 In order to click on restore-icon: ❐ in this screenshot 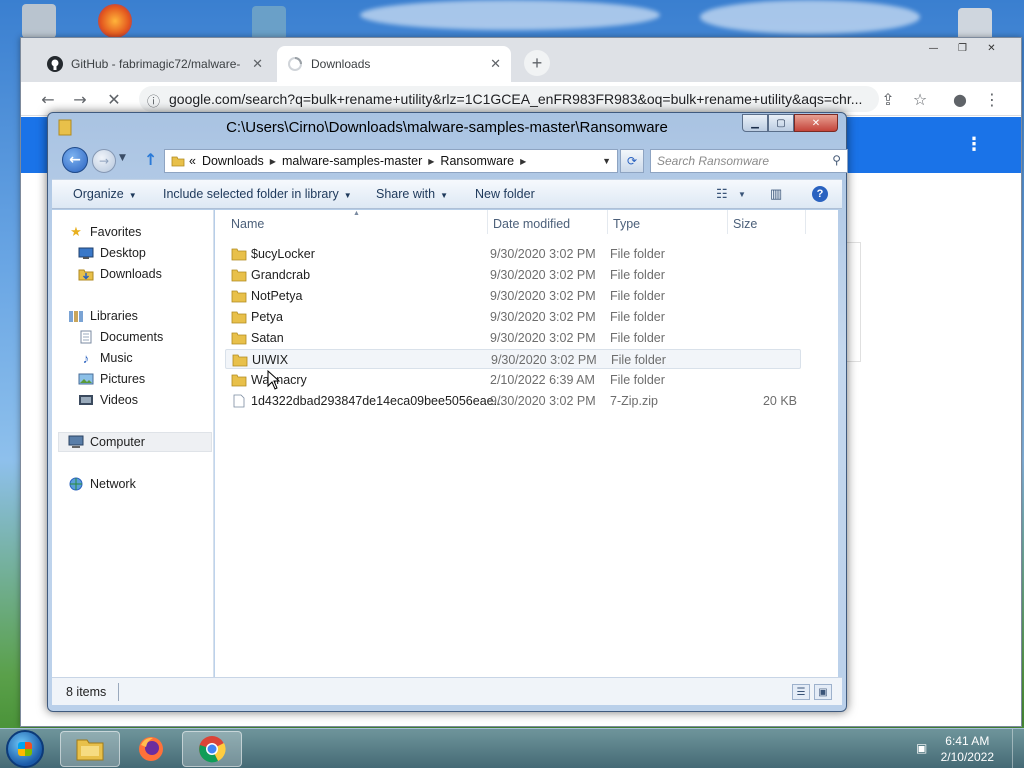, I will do `click(962, 48)`.